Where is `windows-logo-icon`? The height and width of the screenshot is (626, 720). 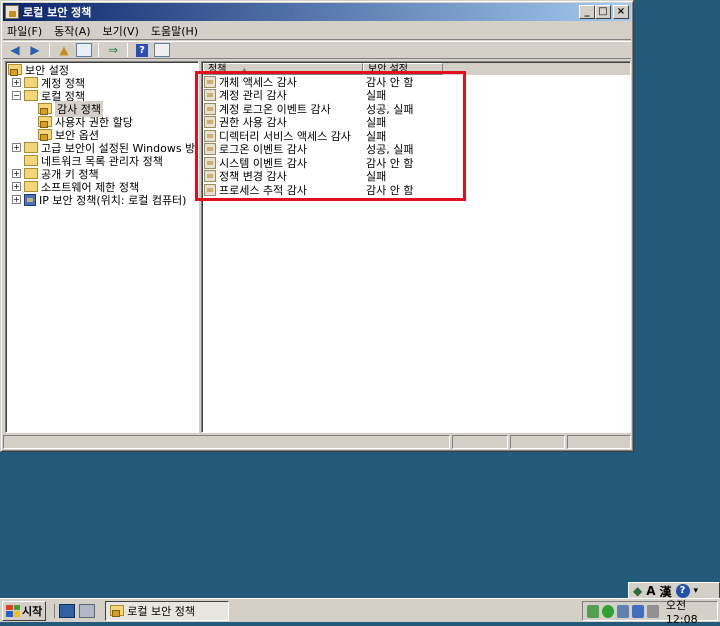
windows-logo-icon is located at coordinates (13, 610).